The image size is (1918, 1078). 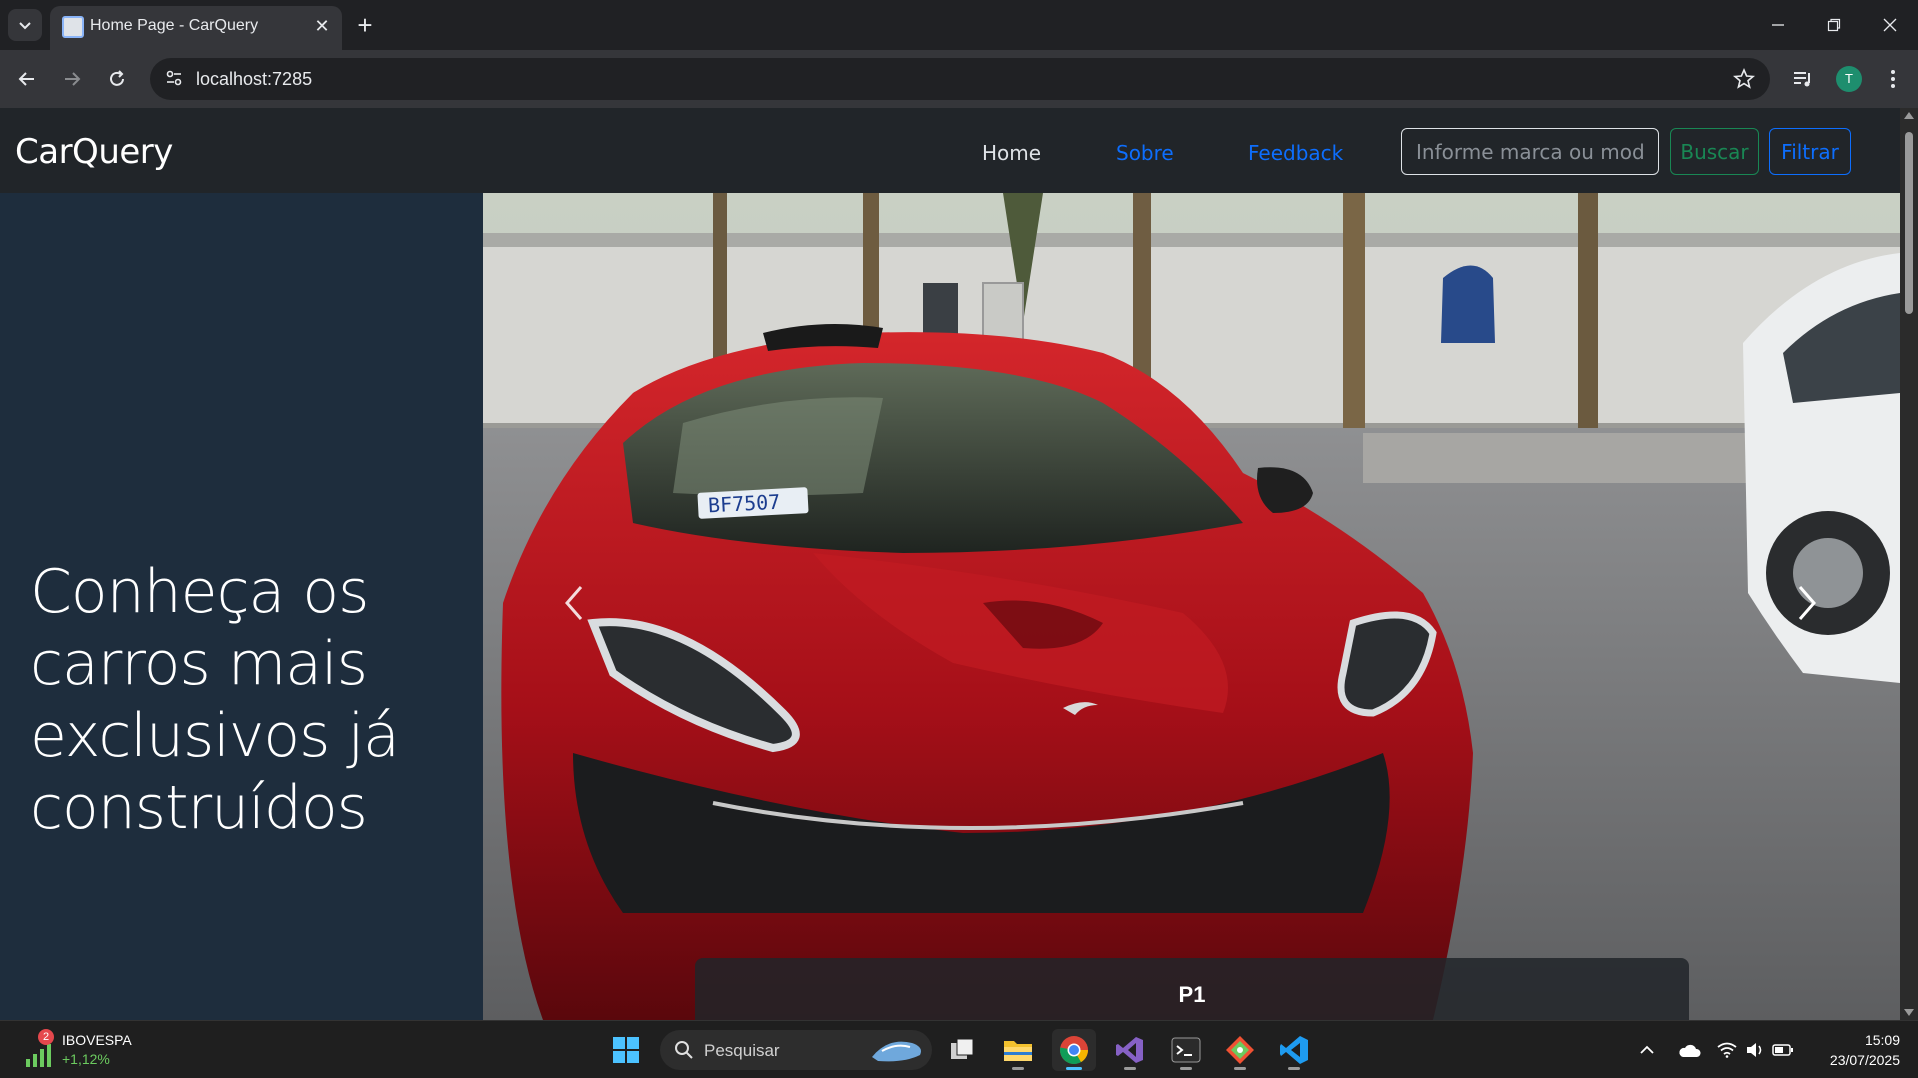 I want to click on vscode-button, so click(x=1294, y=1050).